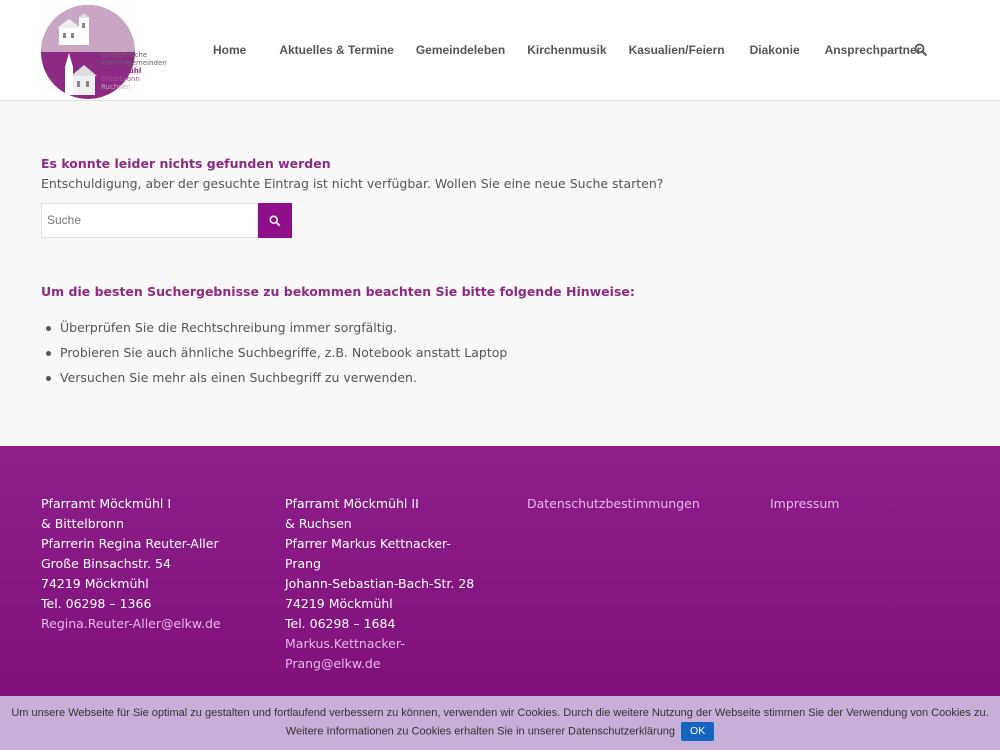 The height and width of the screenshot is (750, 1000). What do you see at coordinates (336, 50) in the screenshot?
I see `nav-item-aktuelles: Aktuelles & Termine` at bounding box center [336, 50].